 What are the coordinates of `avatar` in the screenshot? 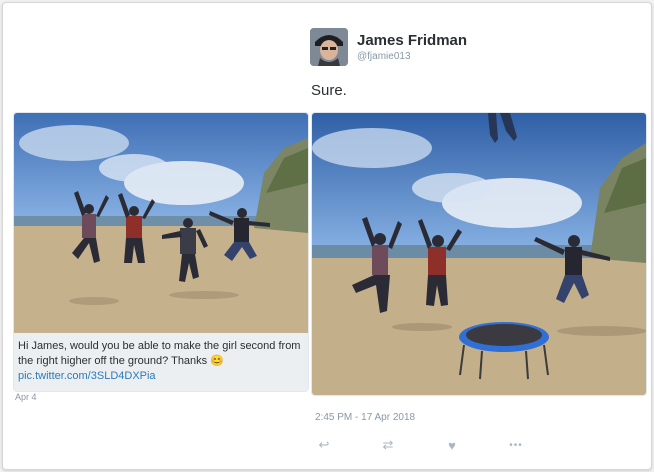 It's located at (329, 47).